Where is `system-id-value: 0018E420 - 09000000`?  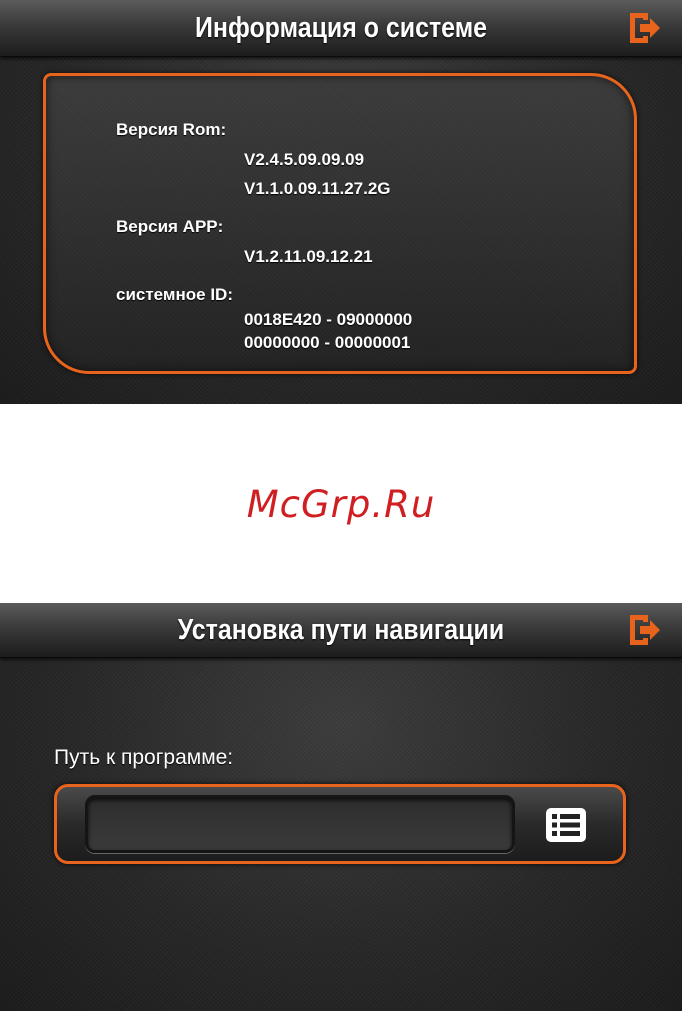 system-id-value: 0018E420 - 09000000 is located at coordinates (328, 319).